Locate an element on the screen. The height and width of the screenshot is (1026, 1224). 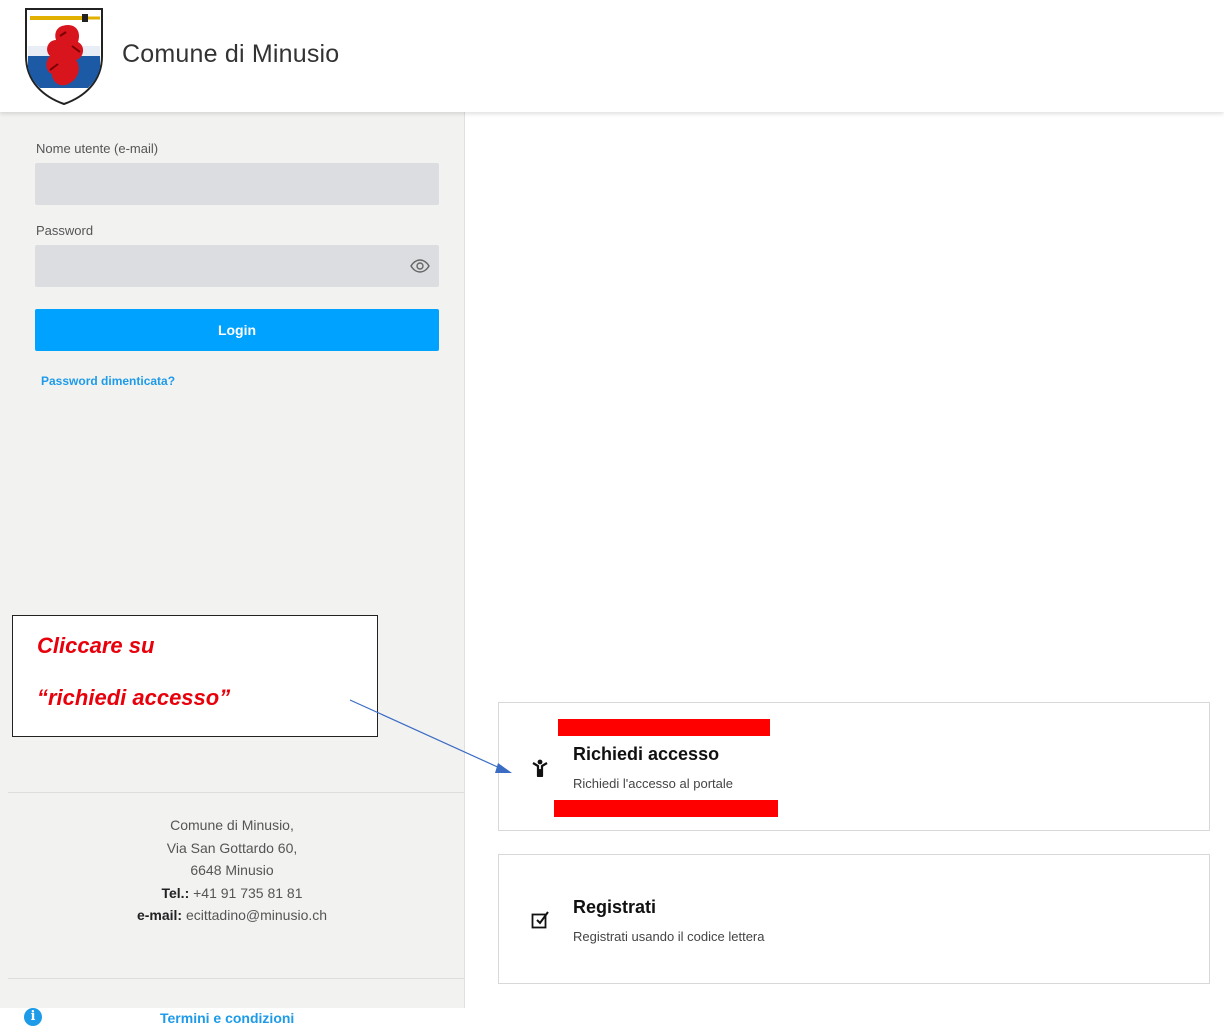
phone-line: Tel.: +41 91 735 81 81 is located at coordinates (232, 893).